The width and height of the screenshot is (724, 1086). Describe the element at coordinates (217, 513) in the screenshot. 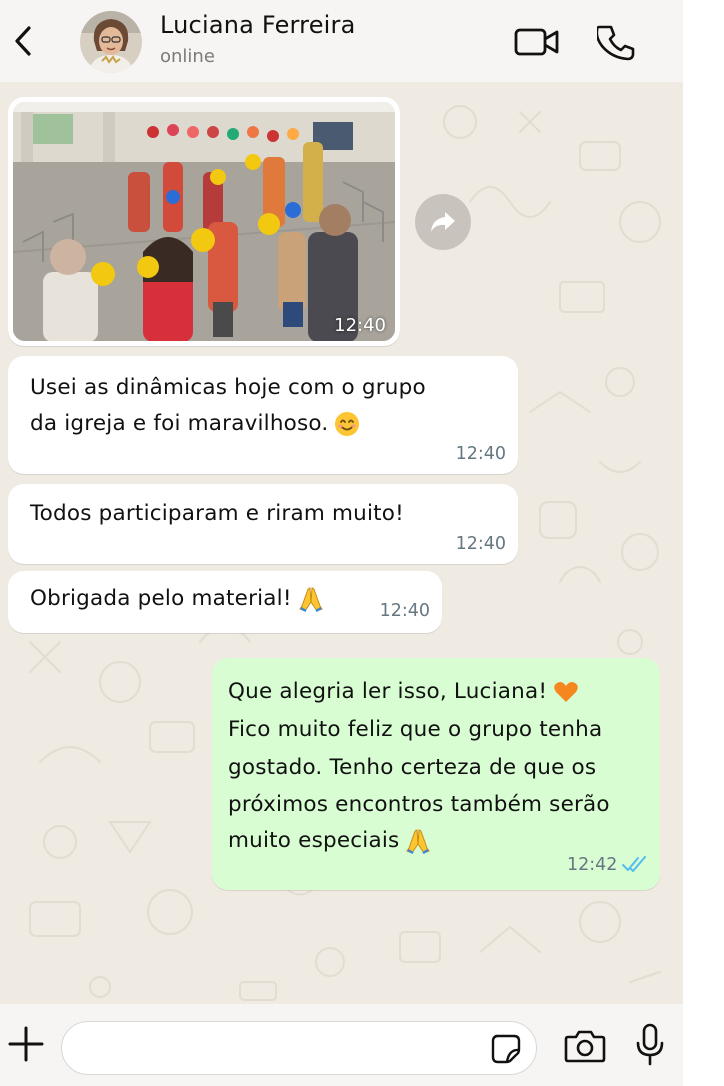

I see `message-line: Todos participaram e riram muito!` at that location.